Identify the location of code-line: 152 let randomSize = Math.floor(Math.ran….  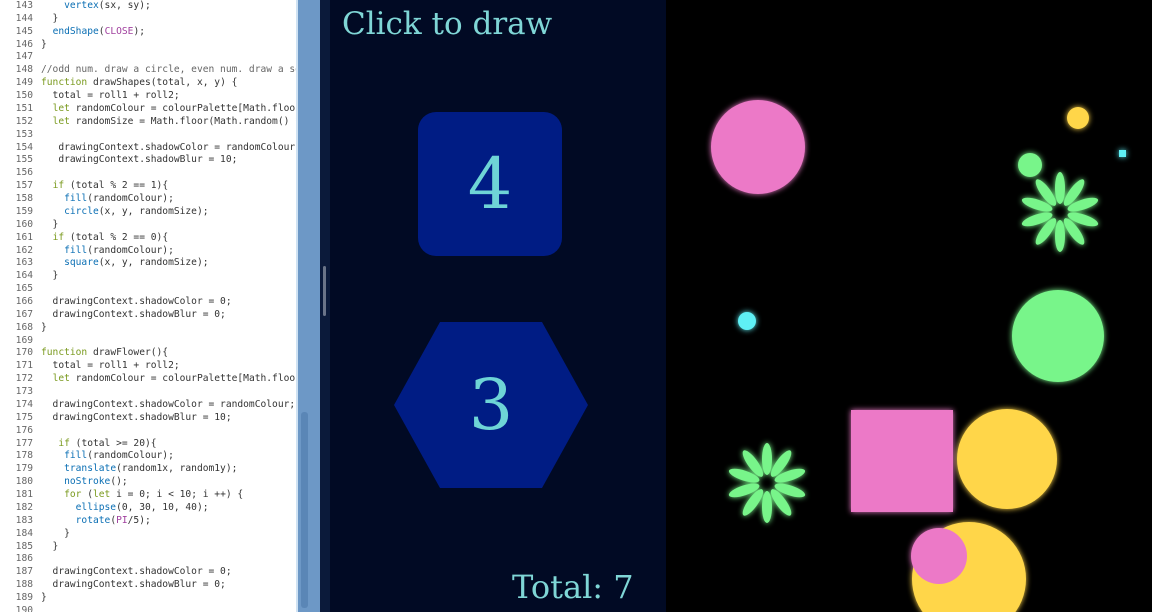
(149, 121).